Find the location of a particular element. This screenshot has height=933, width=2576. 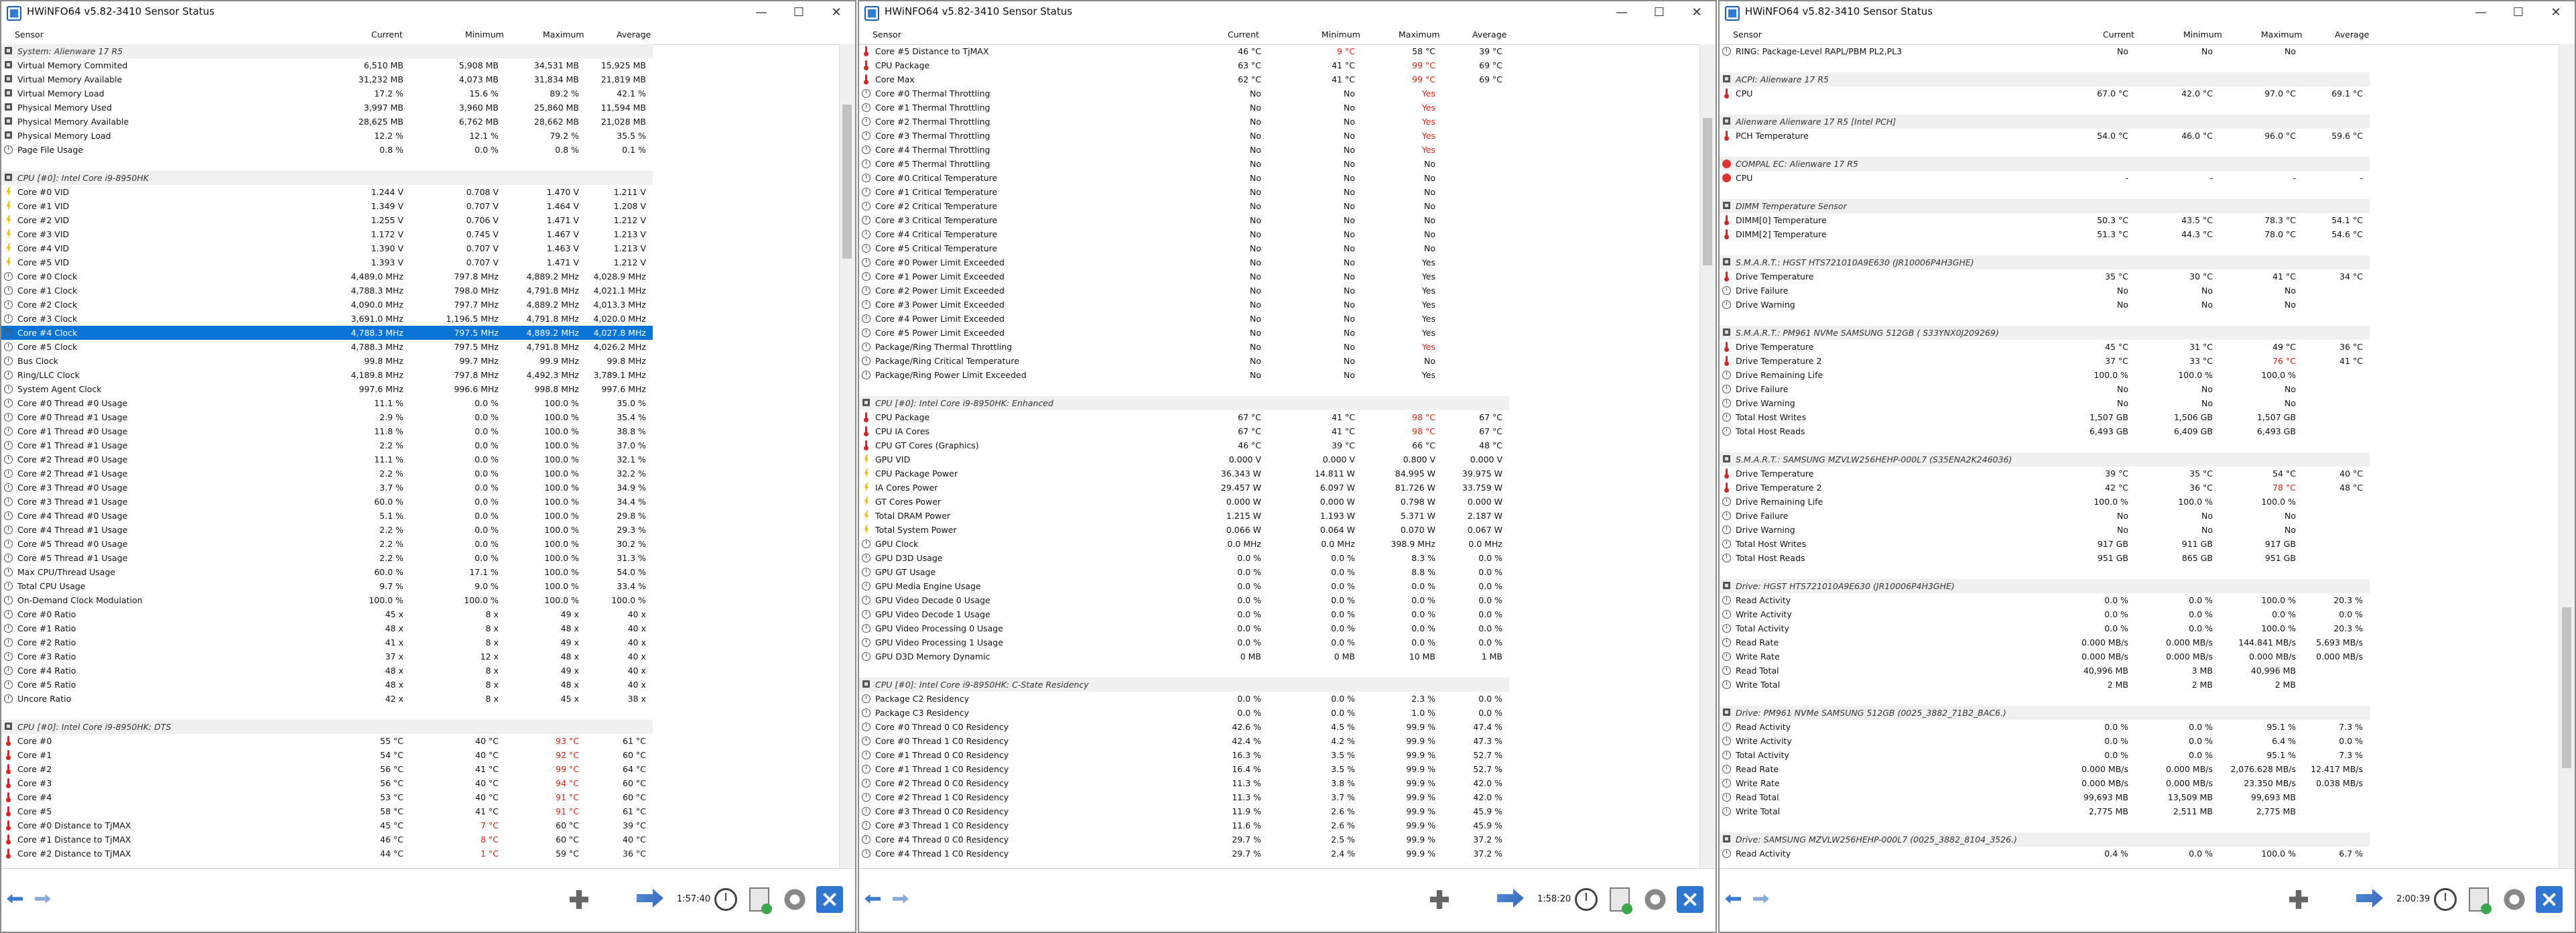

sensor-row: Page File Usage 0.8 % 0.0 % 0.8 % 0.1 % is located at coordinates (327, 150).